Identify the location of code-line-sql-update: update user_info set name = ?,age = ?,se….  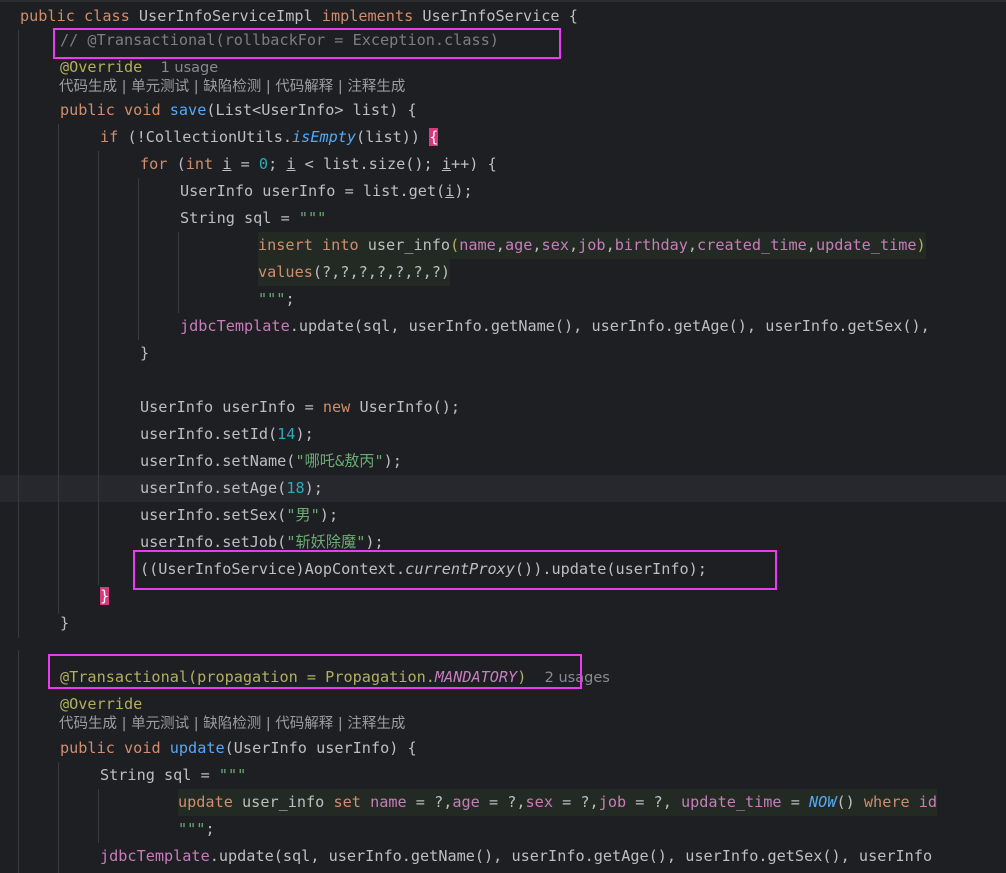
(558, 802).